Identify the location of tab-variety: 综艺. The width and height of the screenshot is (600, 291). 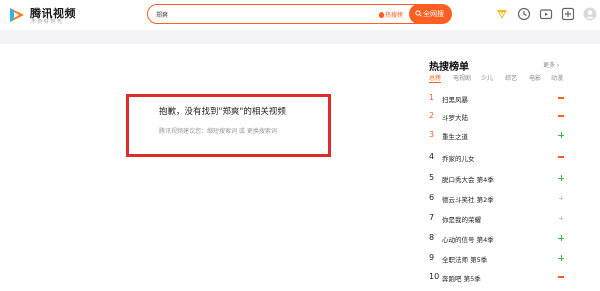
(511, 77).